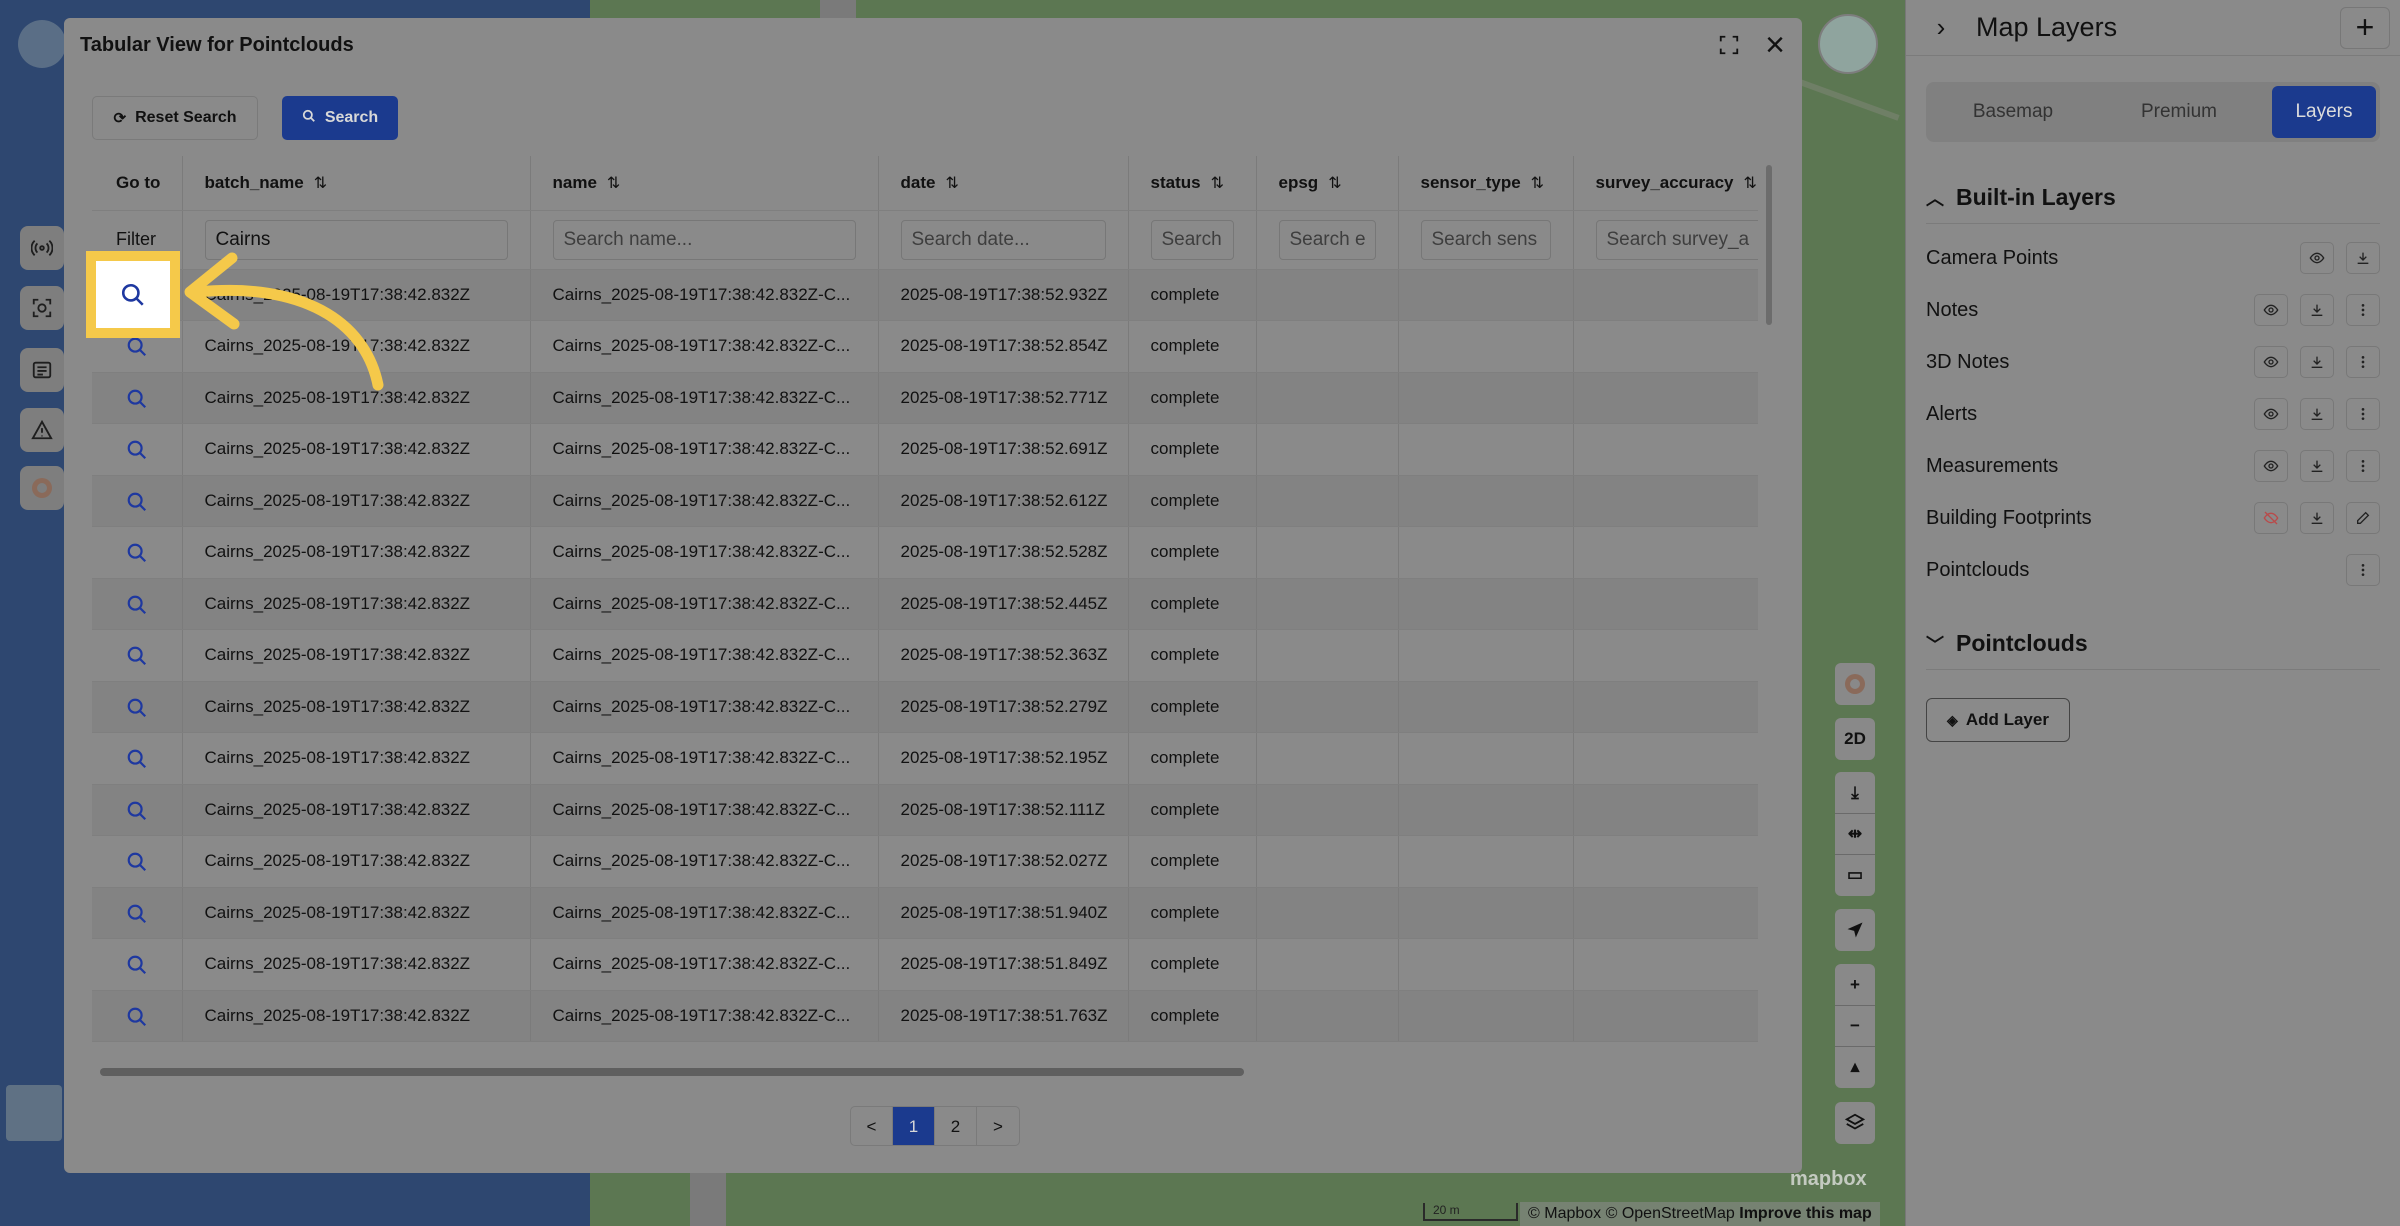 The height and width of the screenshot is (1226, 2400). What do you see at coordinates (1192, 239) in the screenshot?
I see `filter-status-input: Search` at bounding box center [1192, 239].